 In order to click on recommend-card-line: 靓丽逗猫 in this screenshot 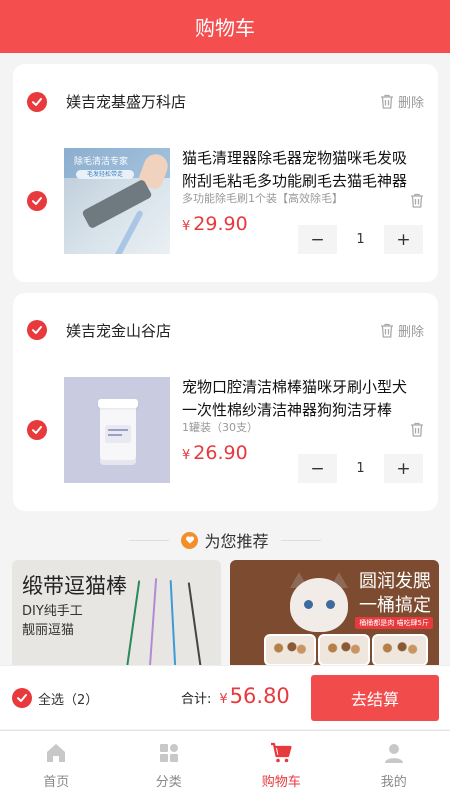, I will do `click(48, 630)`.